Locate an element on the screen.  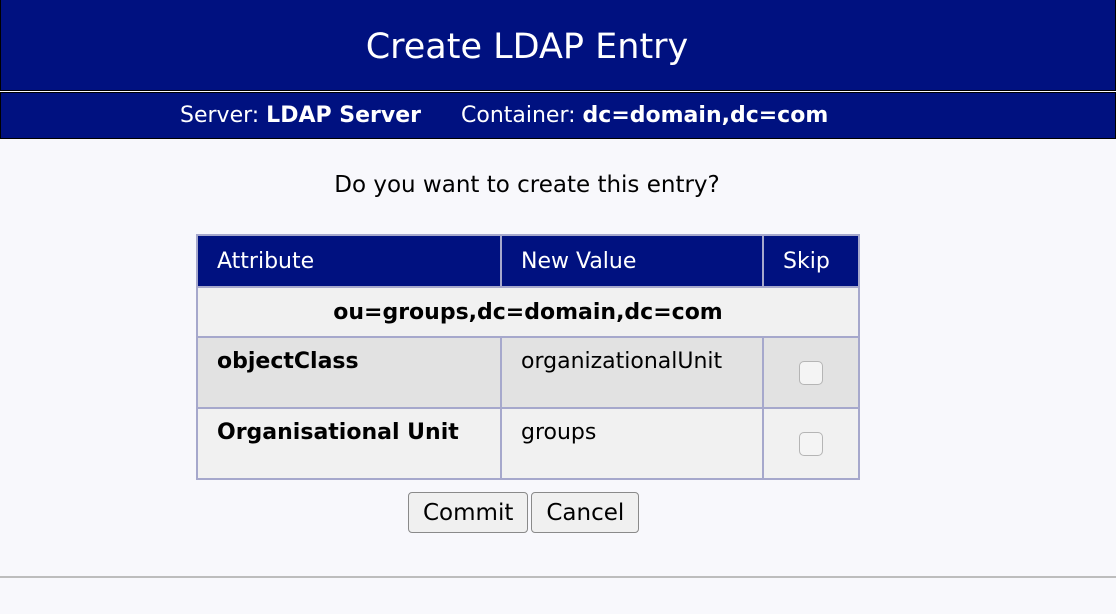
table-row: Organisational Unit groups is located at coordinates (528, 443).